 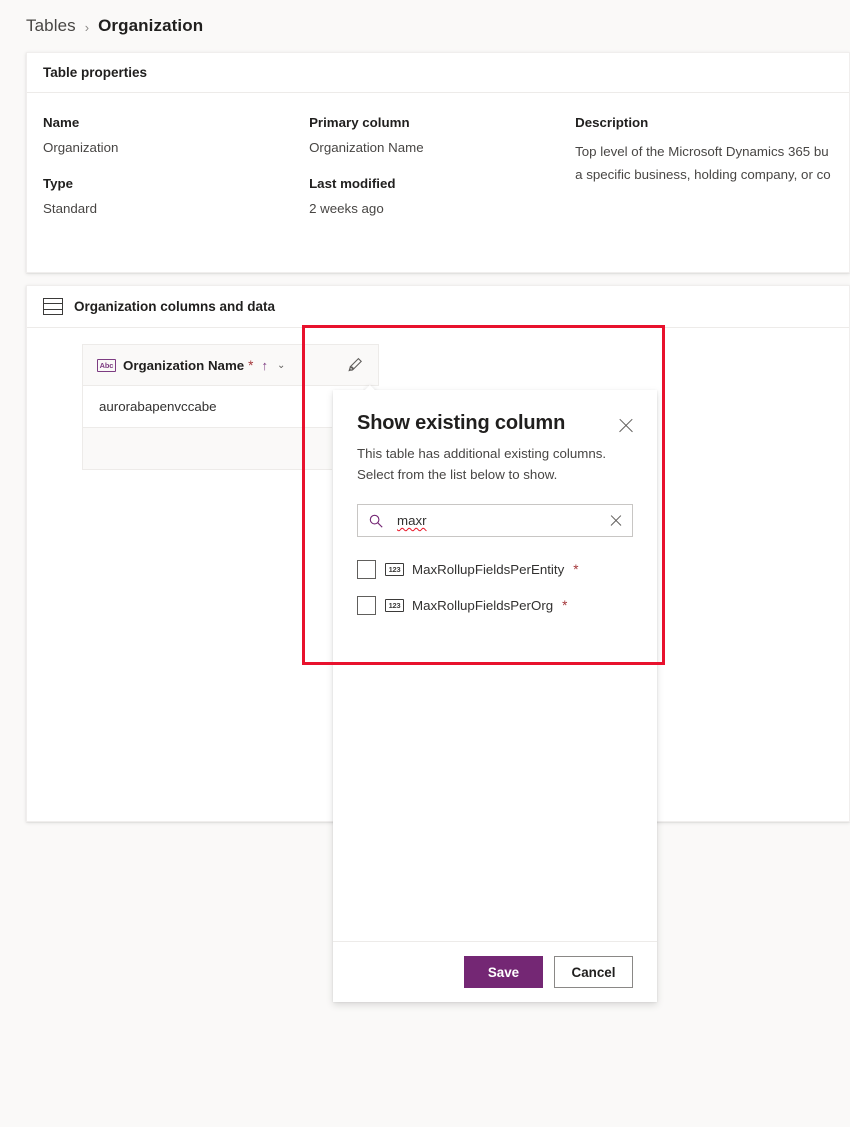 I want to click on edit-column-button, so click(x=355, y=365).